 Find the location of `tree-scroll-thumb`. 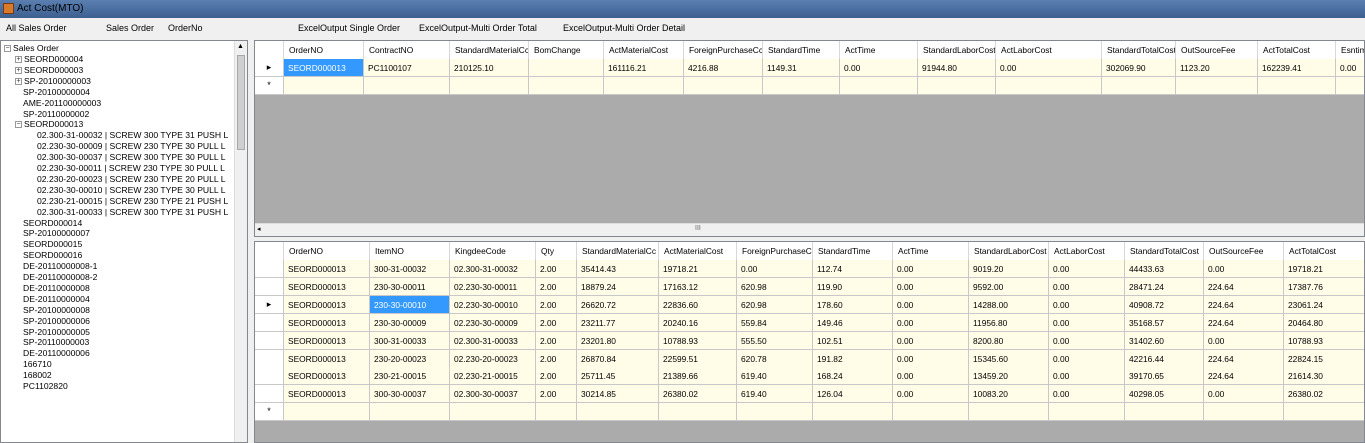

tree-scroll-thumb is located at coordinates (241, 102).